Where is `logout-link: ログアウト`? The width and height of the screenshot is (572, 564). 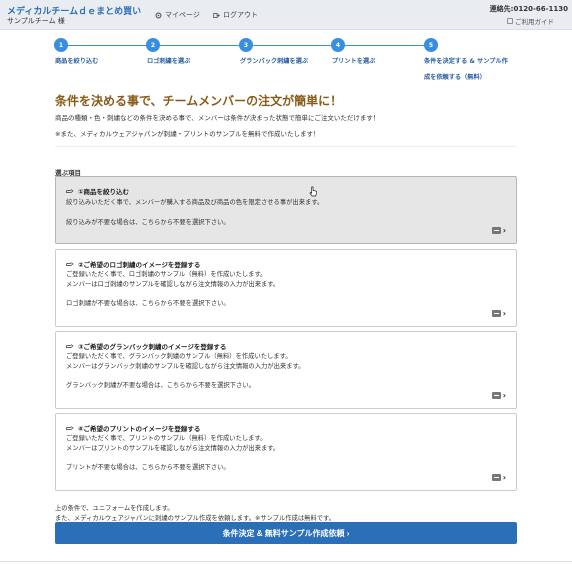 logout-link: ログアウト is located at coordinates (235, 15).